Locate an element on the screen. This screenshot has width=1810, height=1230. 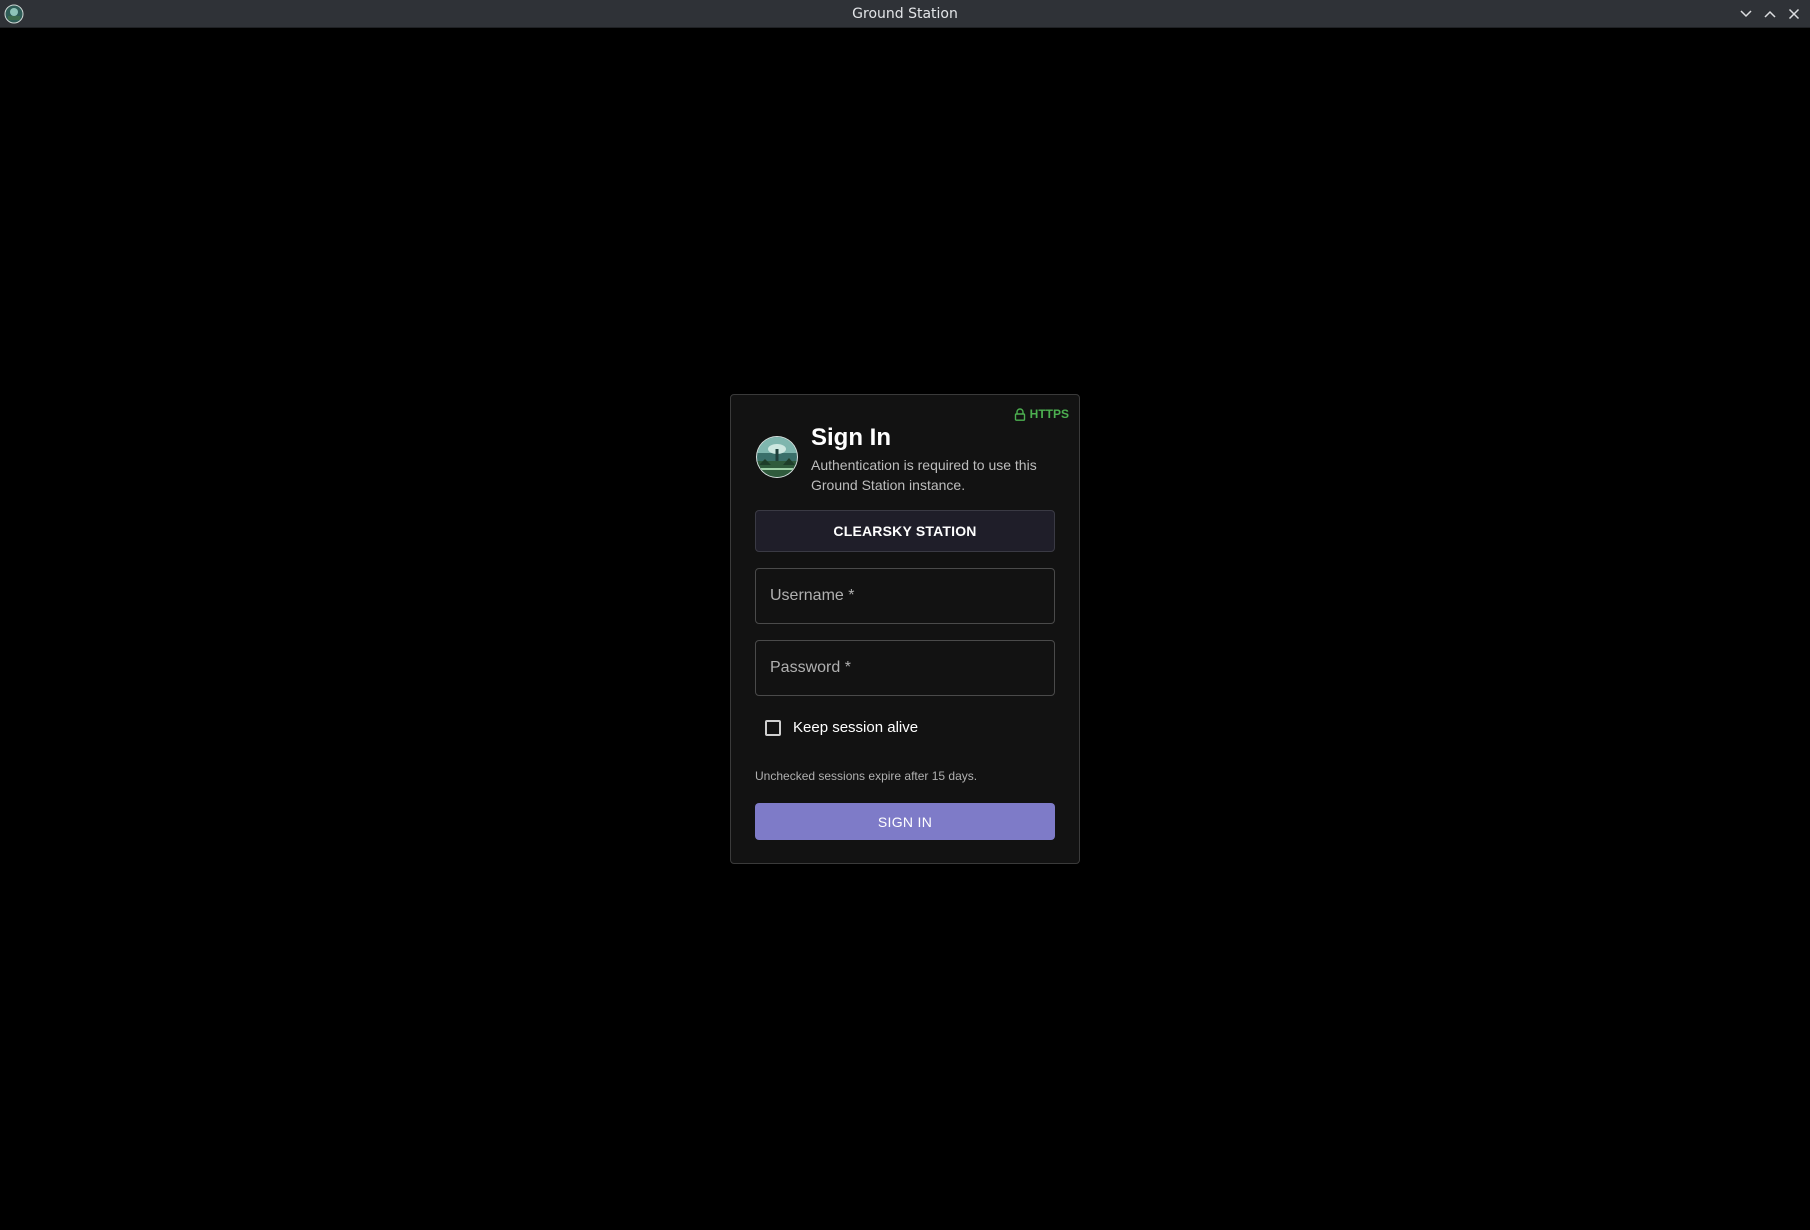
https-badge: HTTPS is located at coordinates (1041, 414).